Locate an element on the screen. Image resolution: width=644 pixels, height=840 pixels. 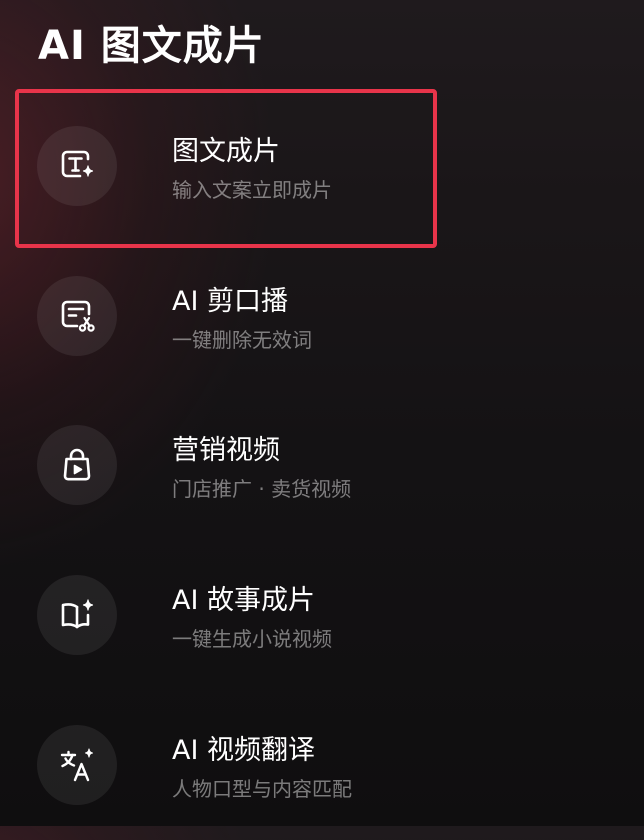
menu-item-subtitle: 人物口型与内容匹配 is located at coordinates (262, 789).